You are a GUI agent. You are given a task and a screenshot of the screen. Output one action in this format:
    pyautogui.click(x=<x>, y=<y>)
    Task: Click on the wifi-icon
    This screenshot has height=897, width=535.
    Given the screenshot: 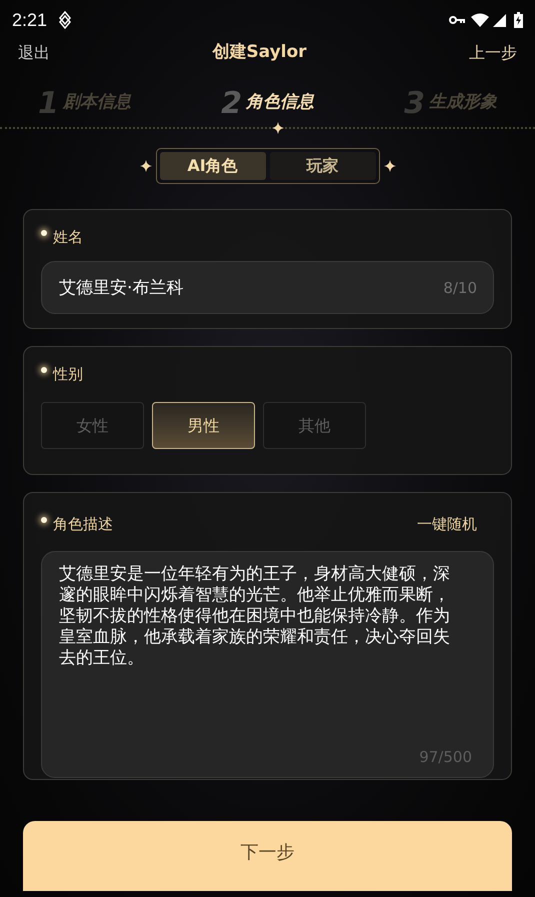 What is the action you would take?
    pyautogui.click(x=480, y=20)
    